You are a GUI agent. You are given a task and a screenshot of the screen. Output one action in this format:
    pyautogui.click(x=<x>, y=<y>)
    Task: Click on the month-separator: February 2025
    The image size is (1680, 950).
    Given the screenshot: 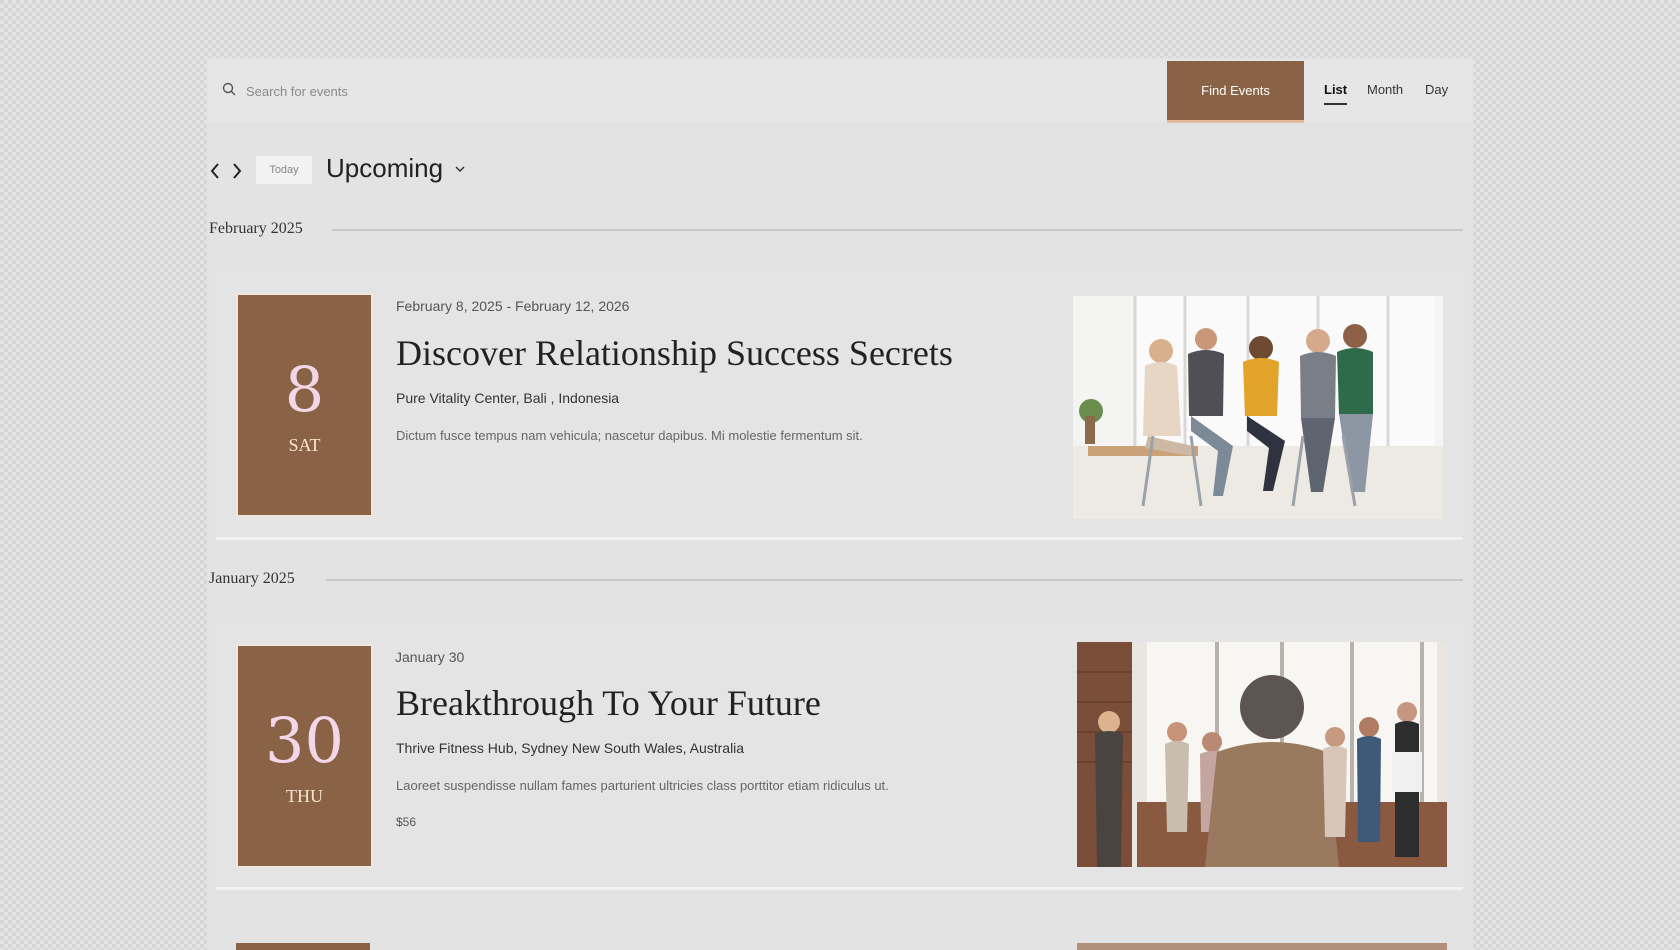 What is the action you would take?
    pyautogui.click(x=256, y=228)
    